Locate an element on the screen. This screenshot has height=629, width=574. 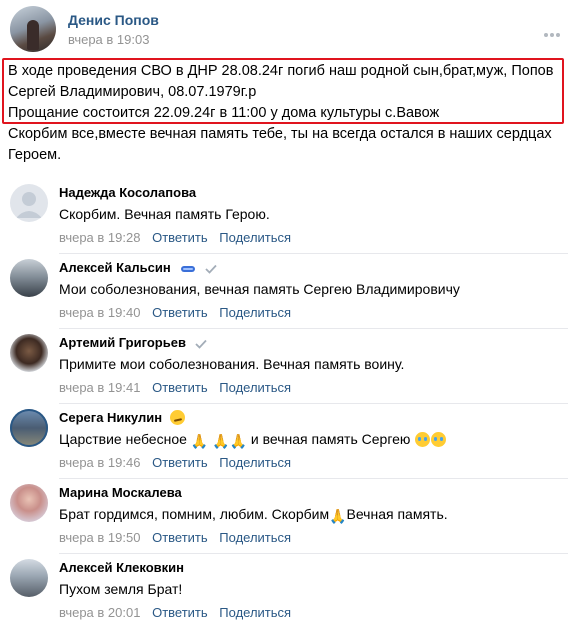
post-text-line-2: Сергей Владимирович, 08.07.1979г.р is located at coordinates (132, 92).